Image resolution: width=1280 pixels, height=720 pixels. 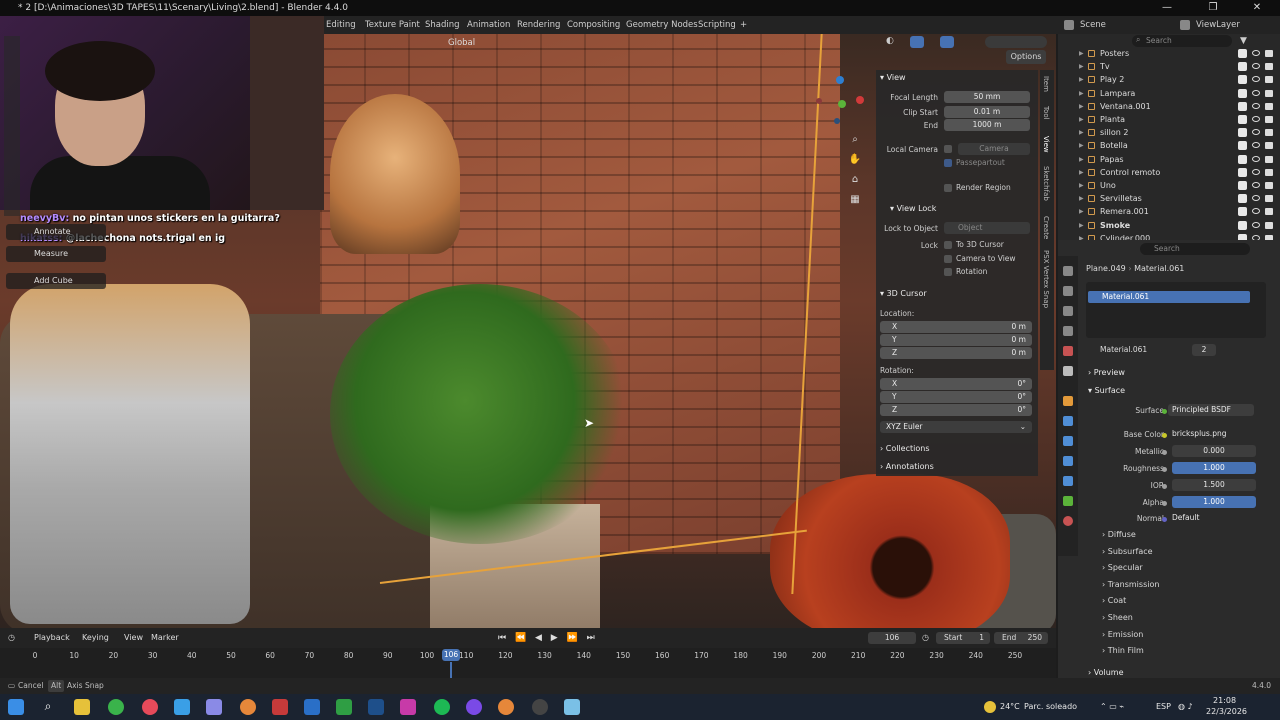 I want to click on subsection-coat: › Coat, so click(x=1114, y=600).